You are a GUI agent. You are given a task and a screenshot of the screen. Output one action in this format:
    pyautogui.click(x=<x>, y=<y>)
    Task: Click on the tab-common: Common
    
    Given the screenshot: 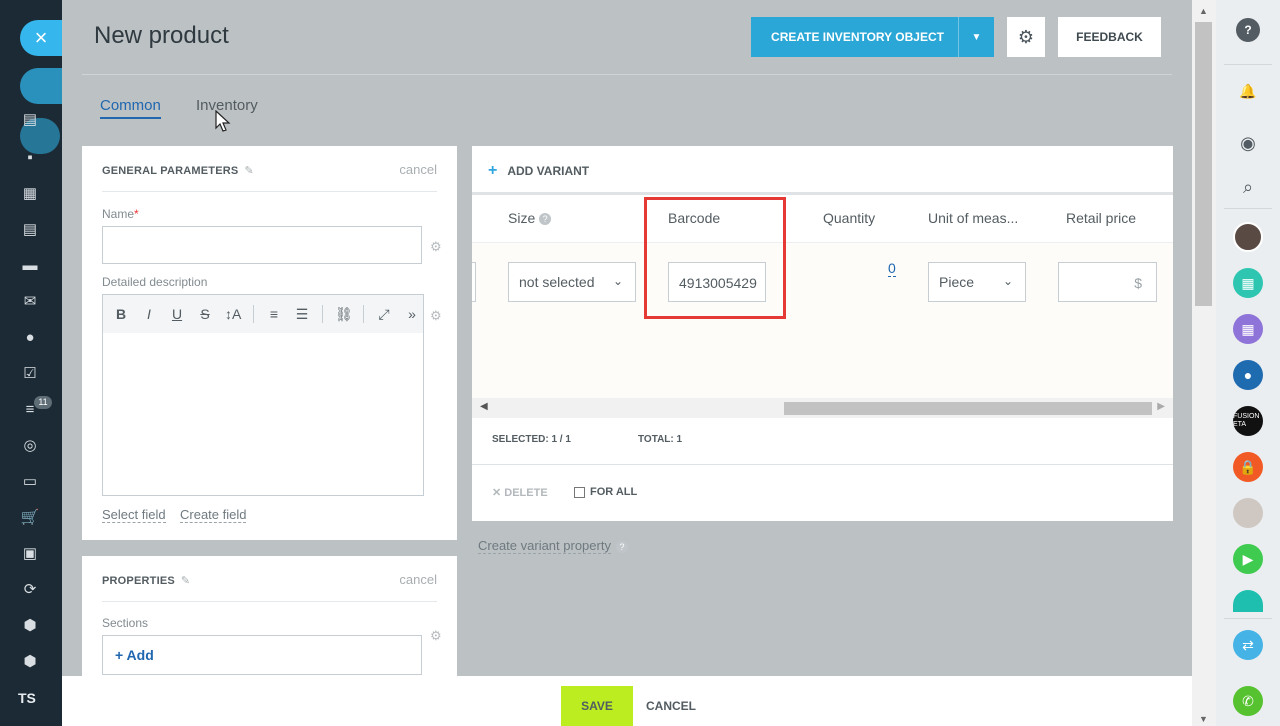 What is the action you would take?
    pyautogui.click(x=130, y=108)
    